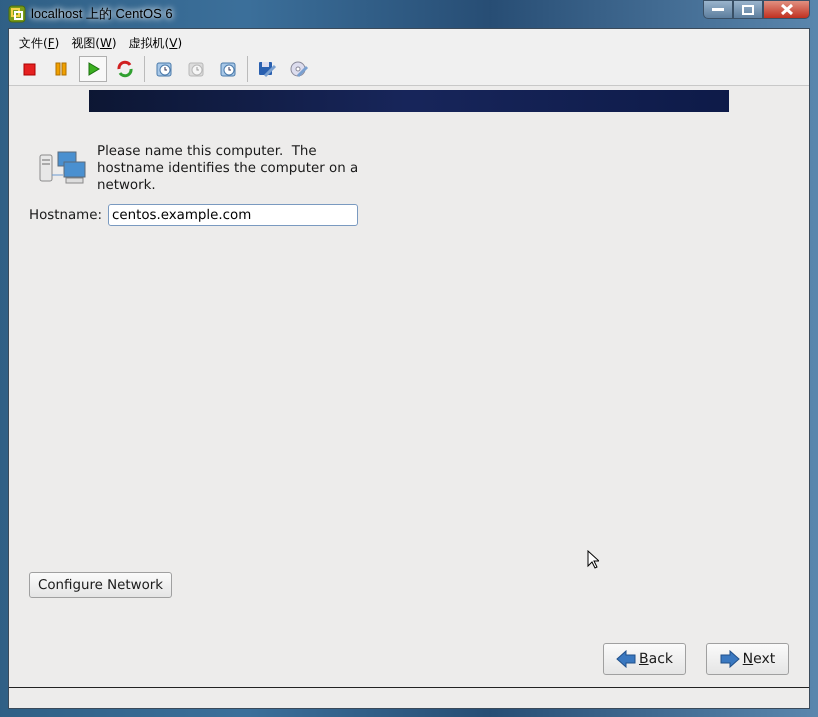 Image resolution: width=818 pixels, height=717 pixels. What do you see at coordinates (93, 69) in the screenshot?
I see `play-tool-button` at bounding box center [93, 69].